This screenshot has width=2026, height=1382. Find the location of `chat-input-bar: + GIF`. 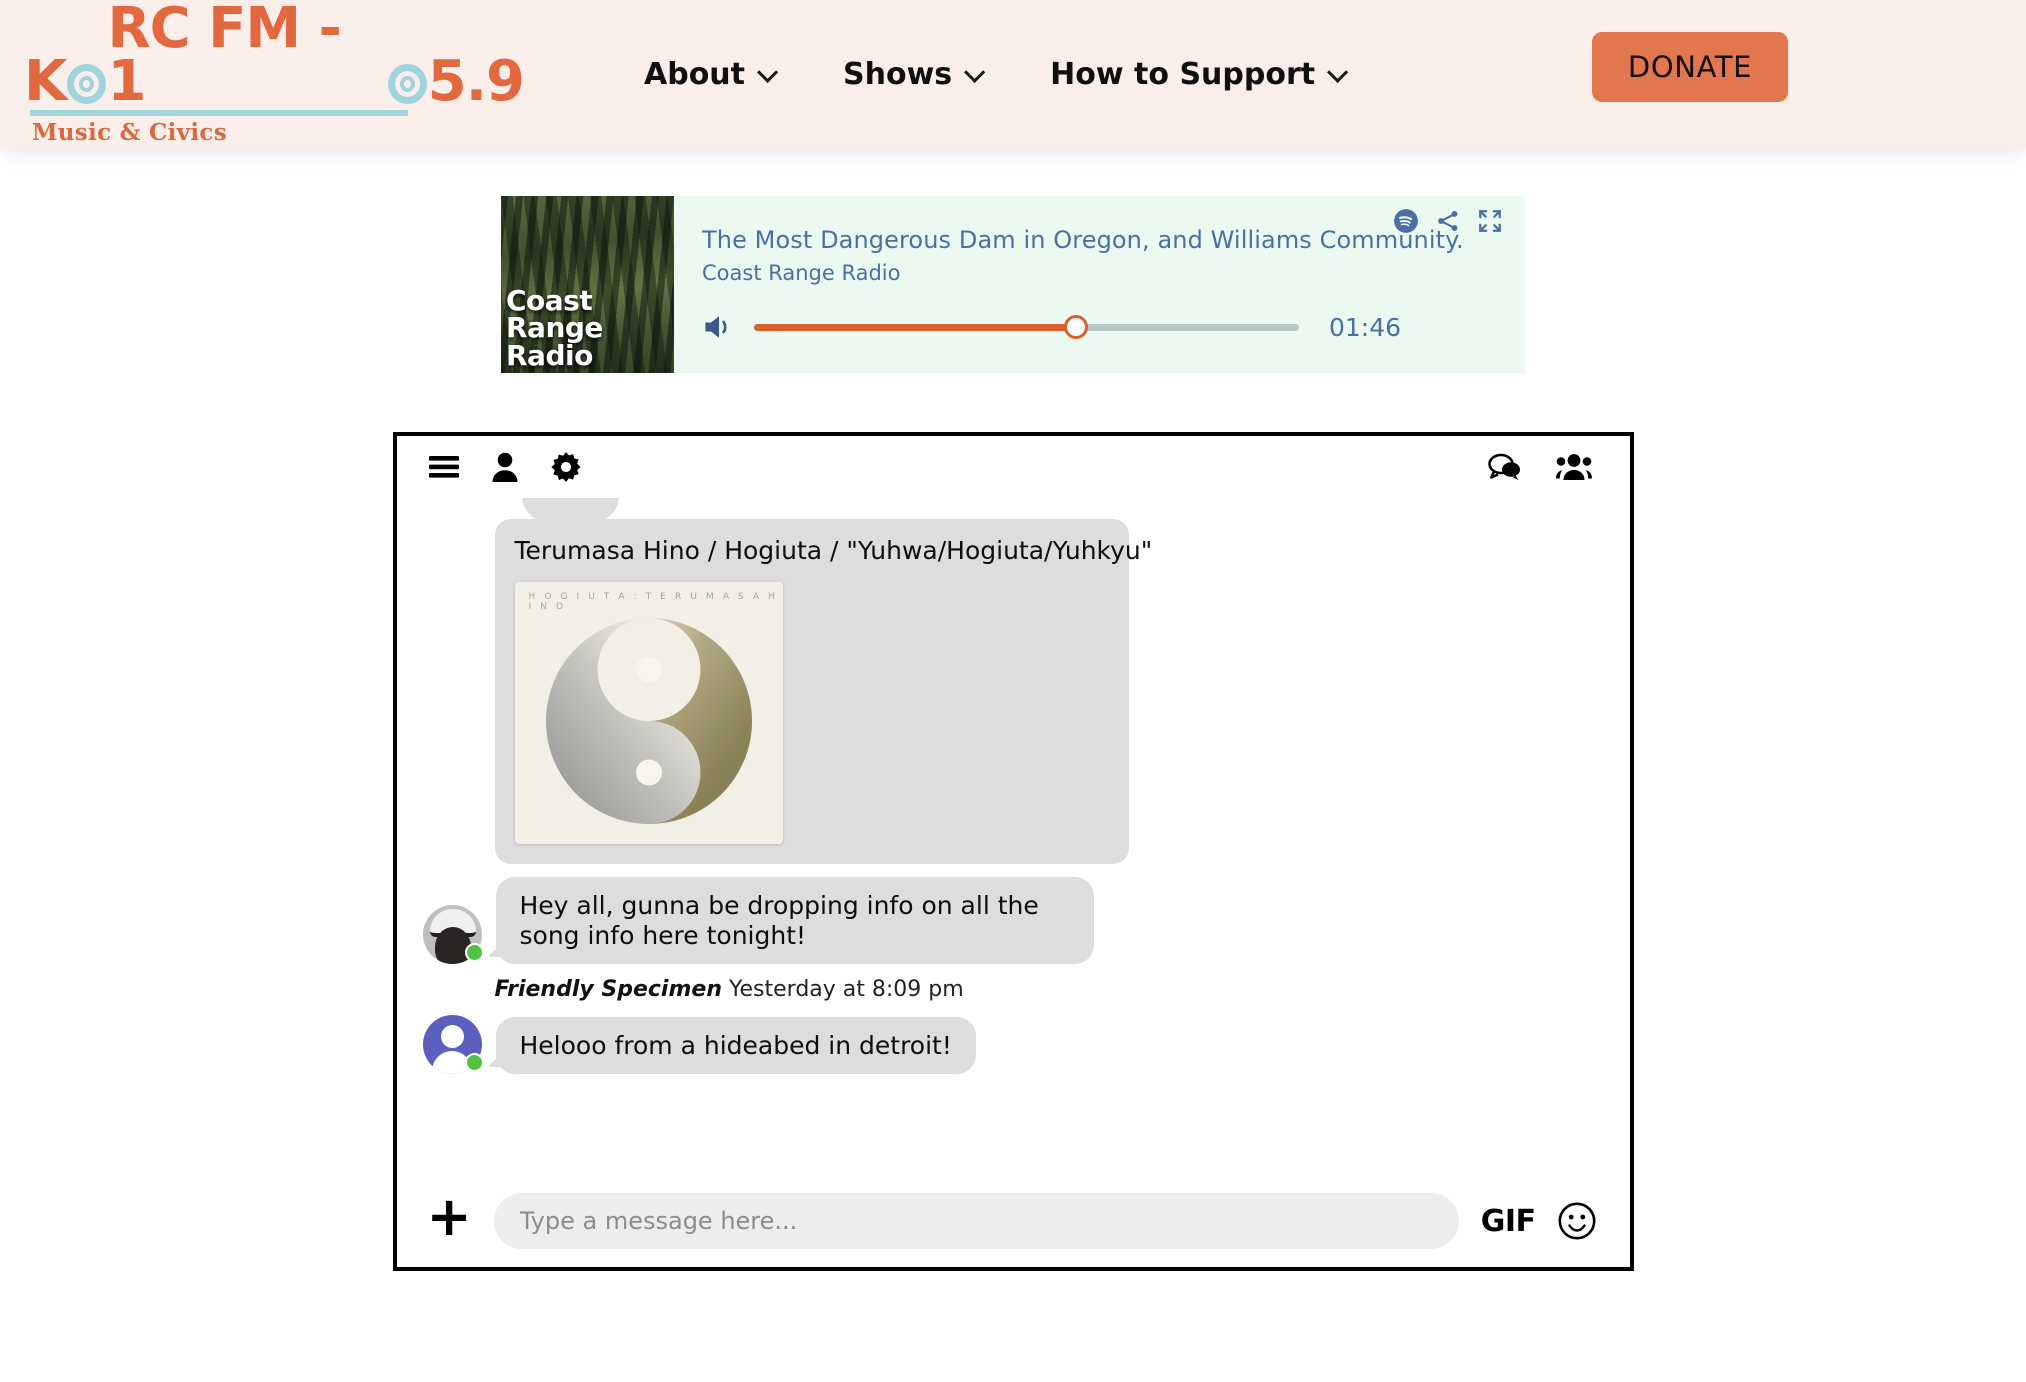

chat-input-bar: + GIF is located at coordinates (1013, 1221).